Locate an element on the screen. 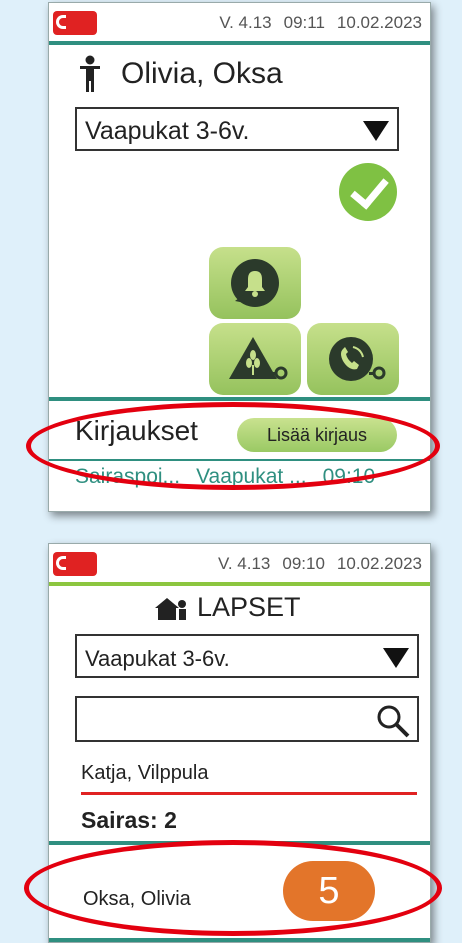 This screenshot has height=943, width=462. phone-contact-icon is located at coordinates (357, 359).